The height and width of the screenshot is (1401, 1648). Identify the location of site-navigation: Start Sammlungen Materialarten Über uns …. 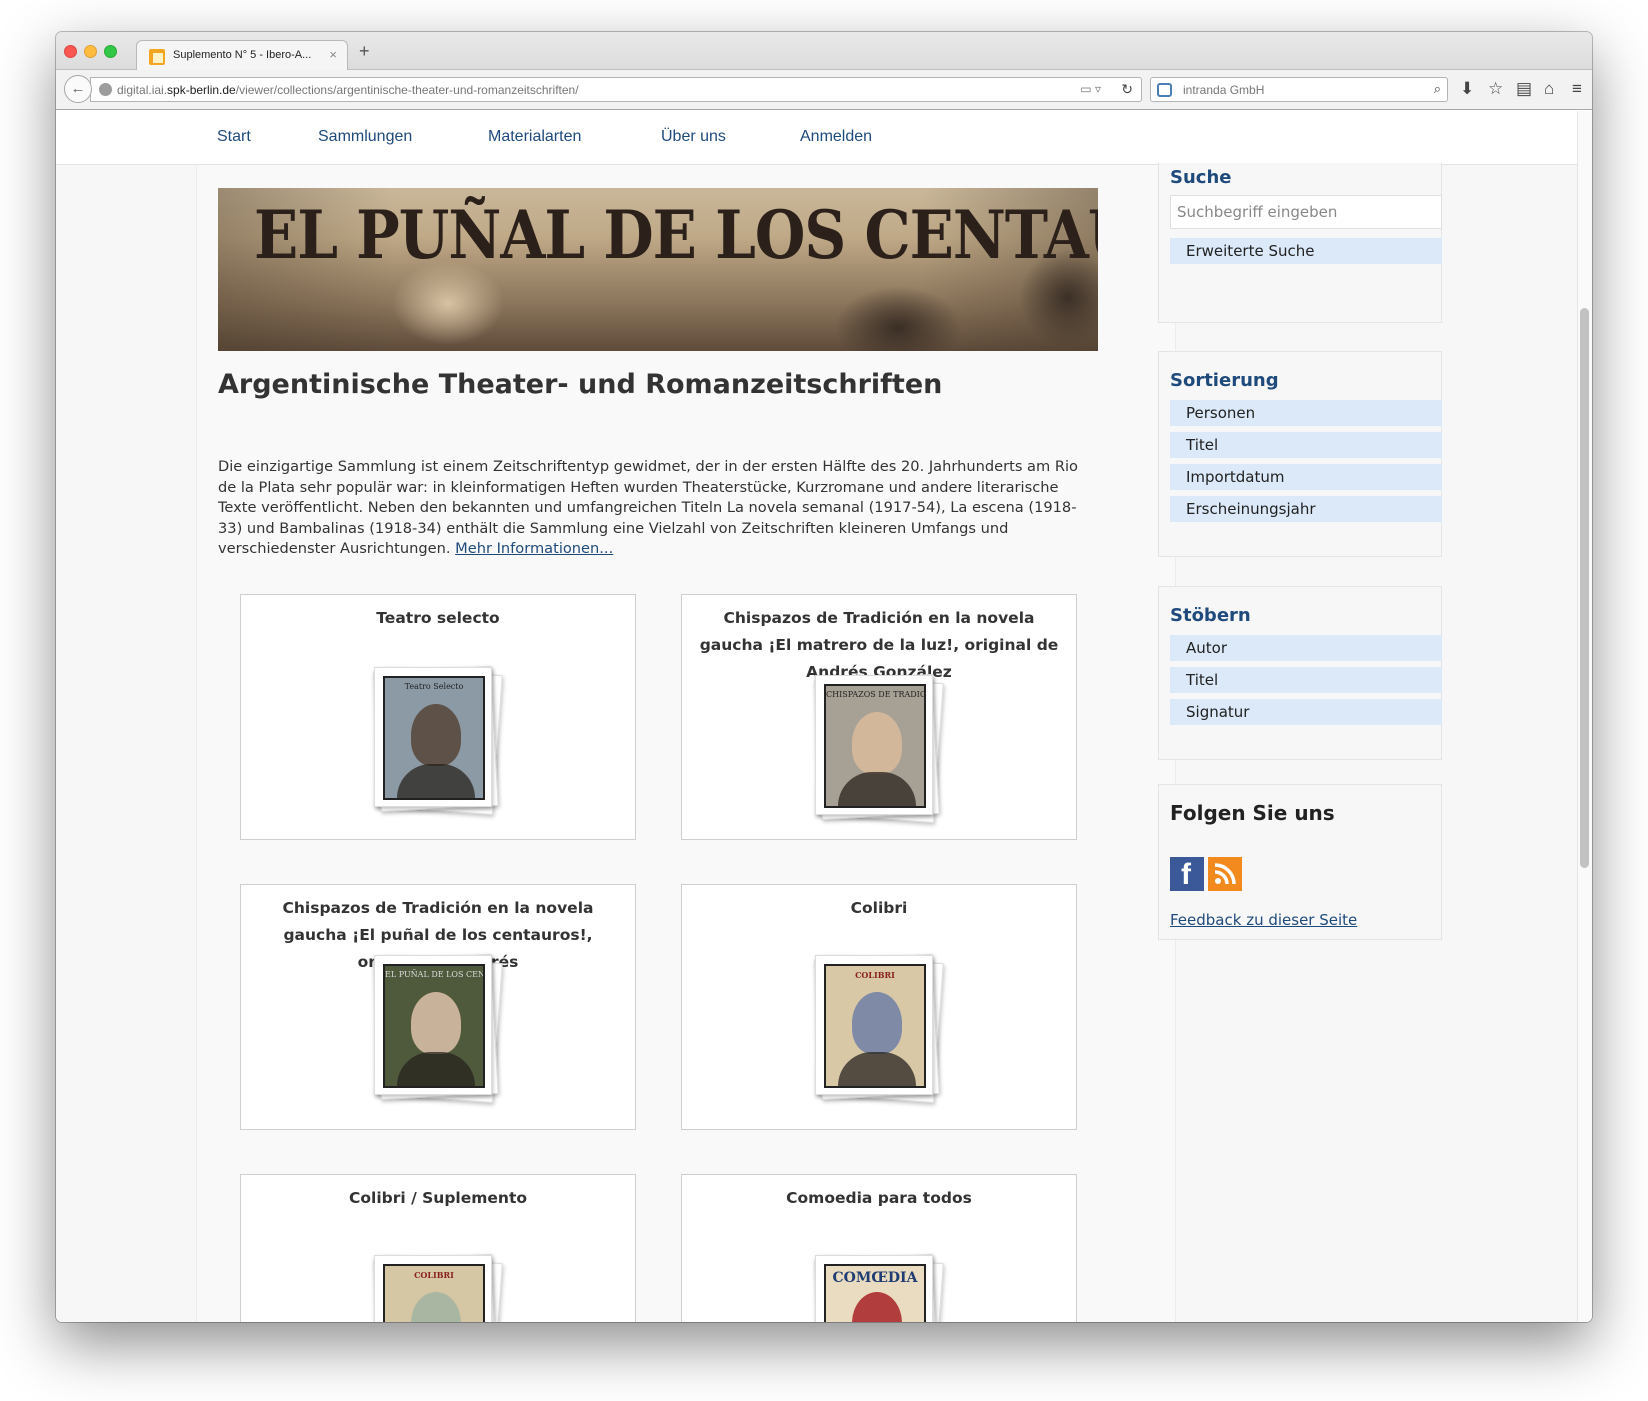
(816, 138).